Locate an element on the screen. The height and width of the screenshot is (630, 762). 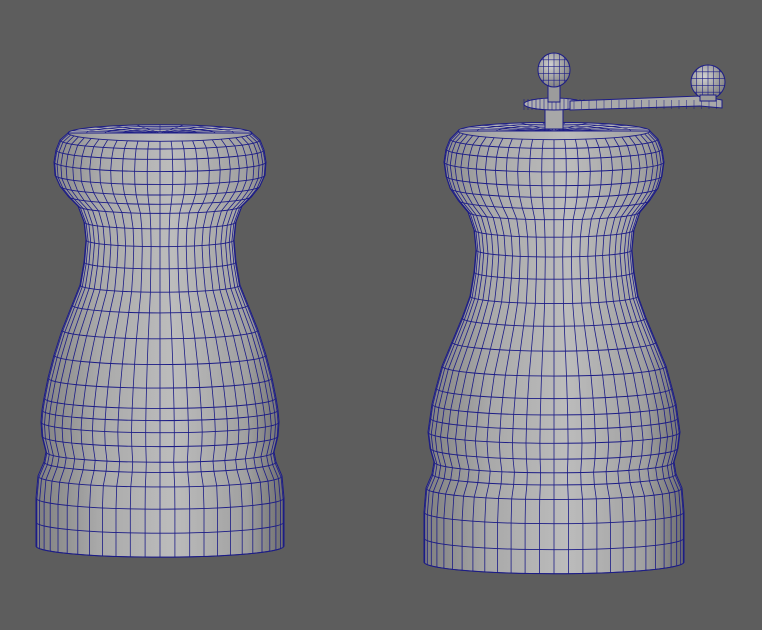
crank-handle is located at coordinates (624, 91).